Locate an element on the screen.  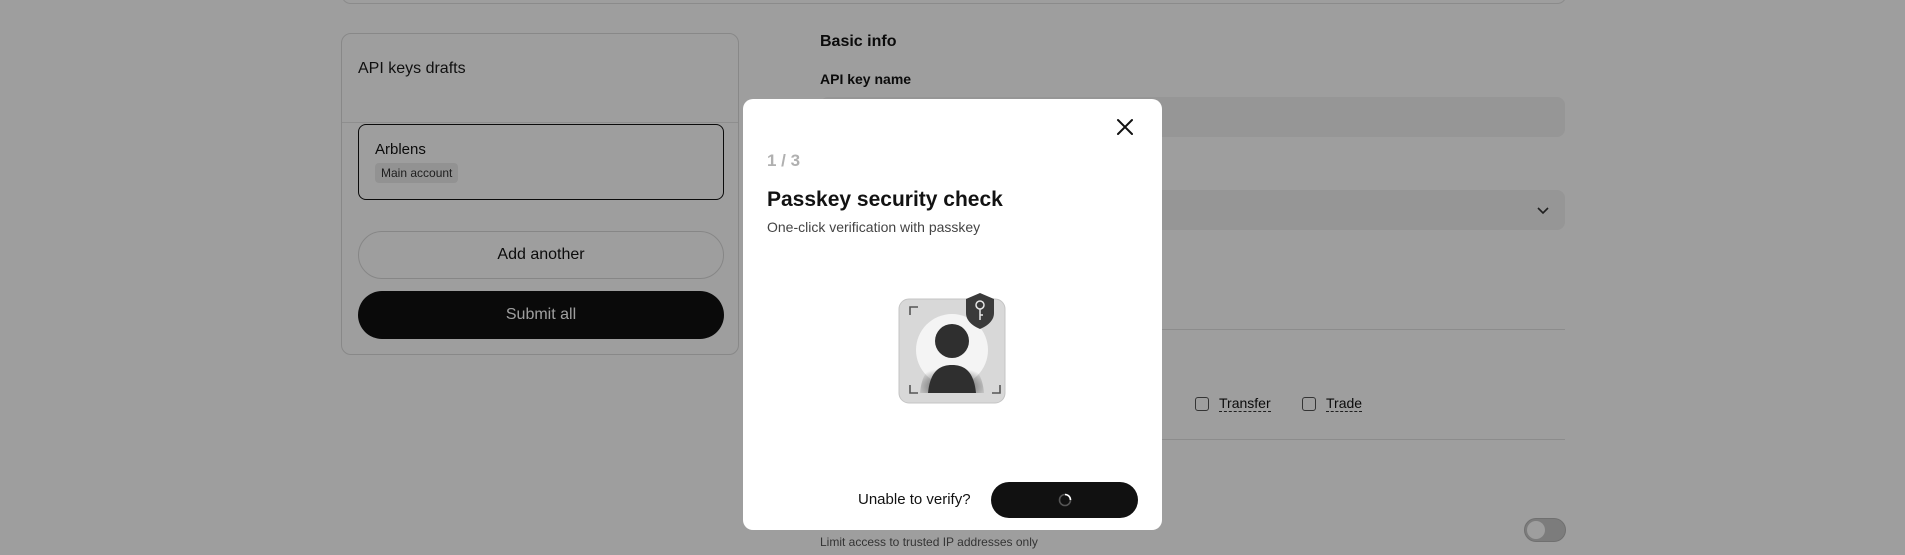
close-icon is located at coordinates (1125, 127).